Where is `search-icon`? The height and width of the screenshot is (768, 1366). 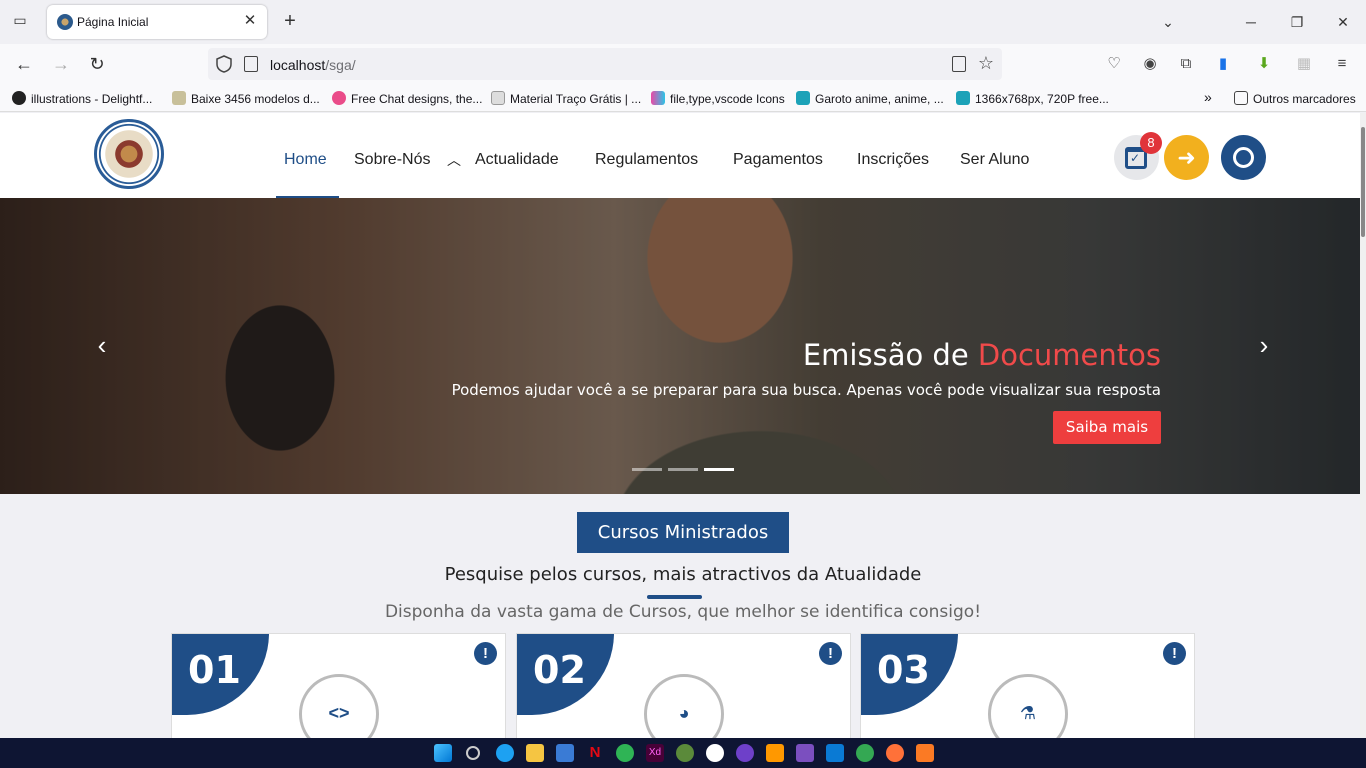
search-icon is located at coordinates (473, 753).